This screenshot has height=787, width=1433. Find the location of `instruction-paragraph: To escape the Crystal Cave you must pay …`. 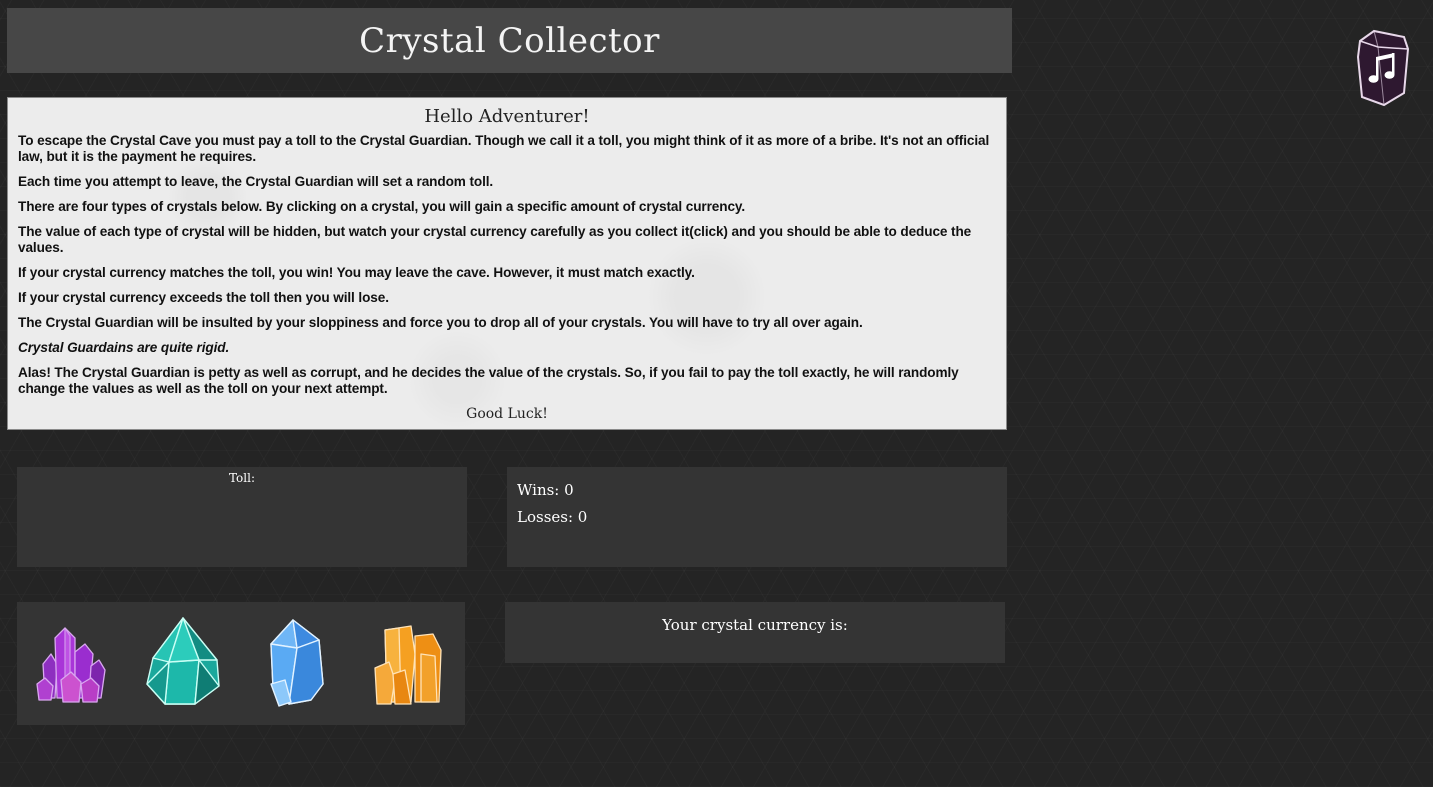

instruction-paragraph: To escape the Crystal Cave you must pay … is located at coordinates (504, 148).